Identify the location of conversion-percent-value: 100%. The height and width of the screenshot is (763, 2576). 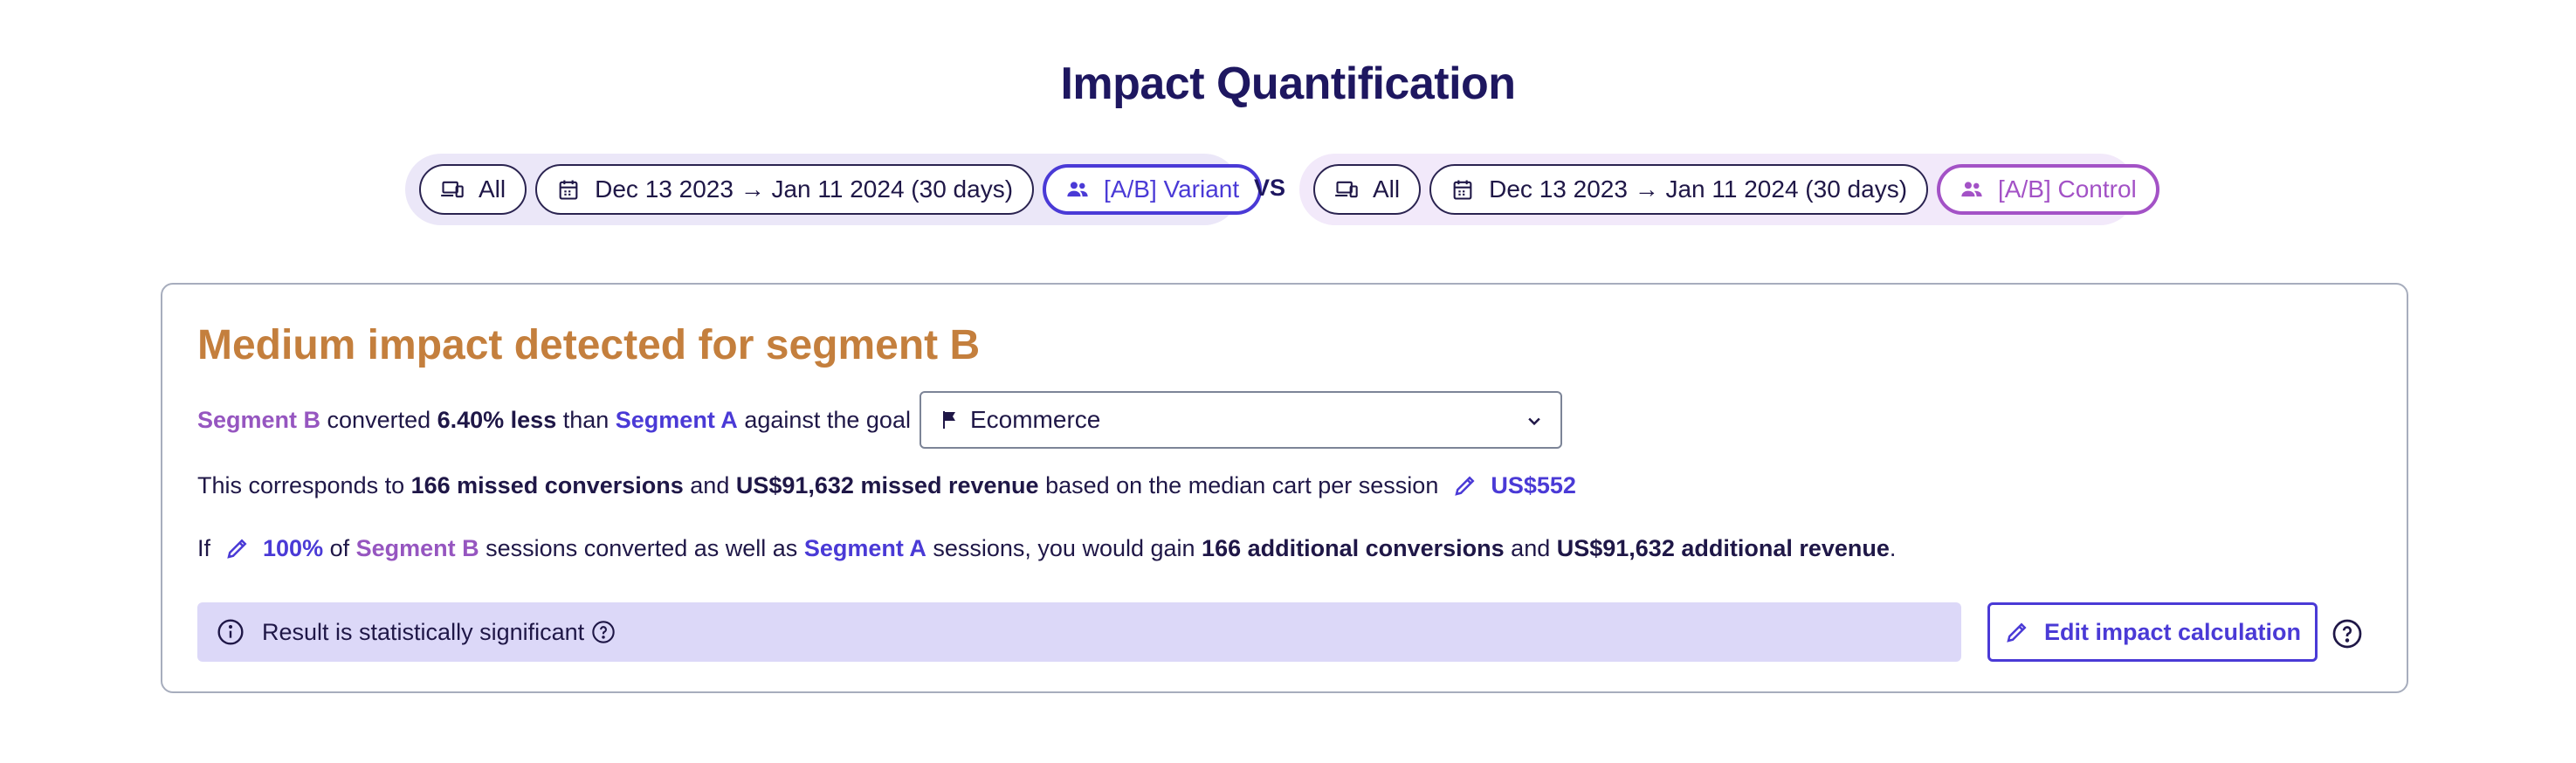
(293, 548).